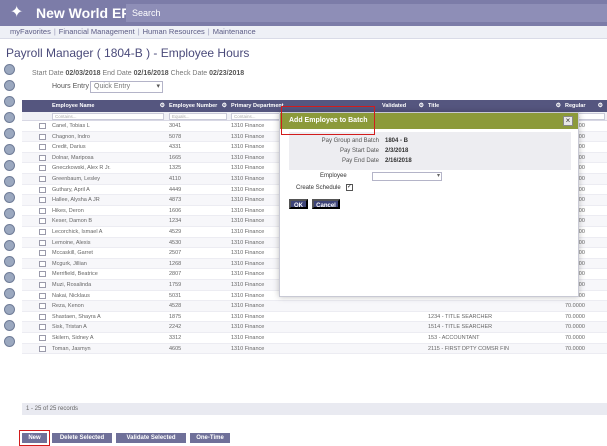  I want to click on employee-number-cell: 2807, so click(175, 274).